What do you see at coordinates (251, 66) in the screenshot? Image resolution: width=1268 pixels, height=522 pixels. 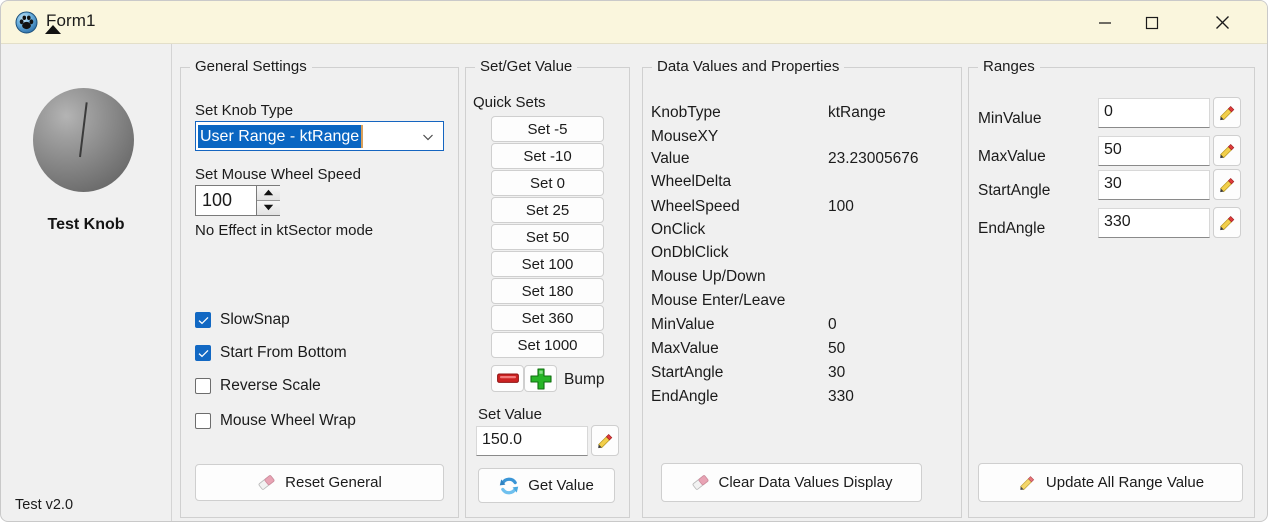 I see `general-settings-title: General Settings` at bounding box center [251, 66].